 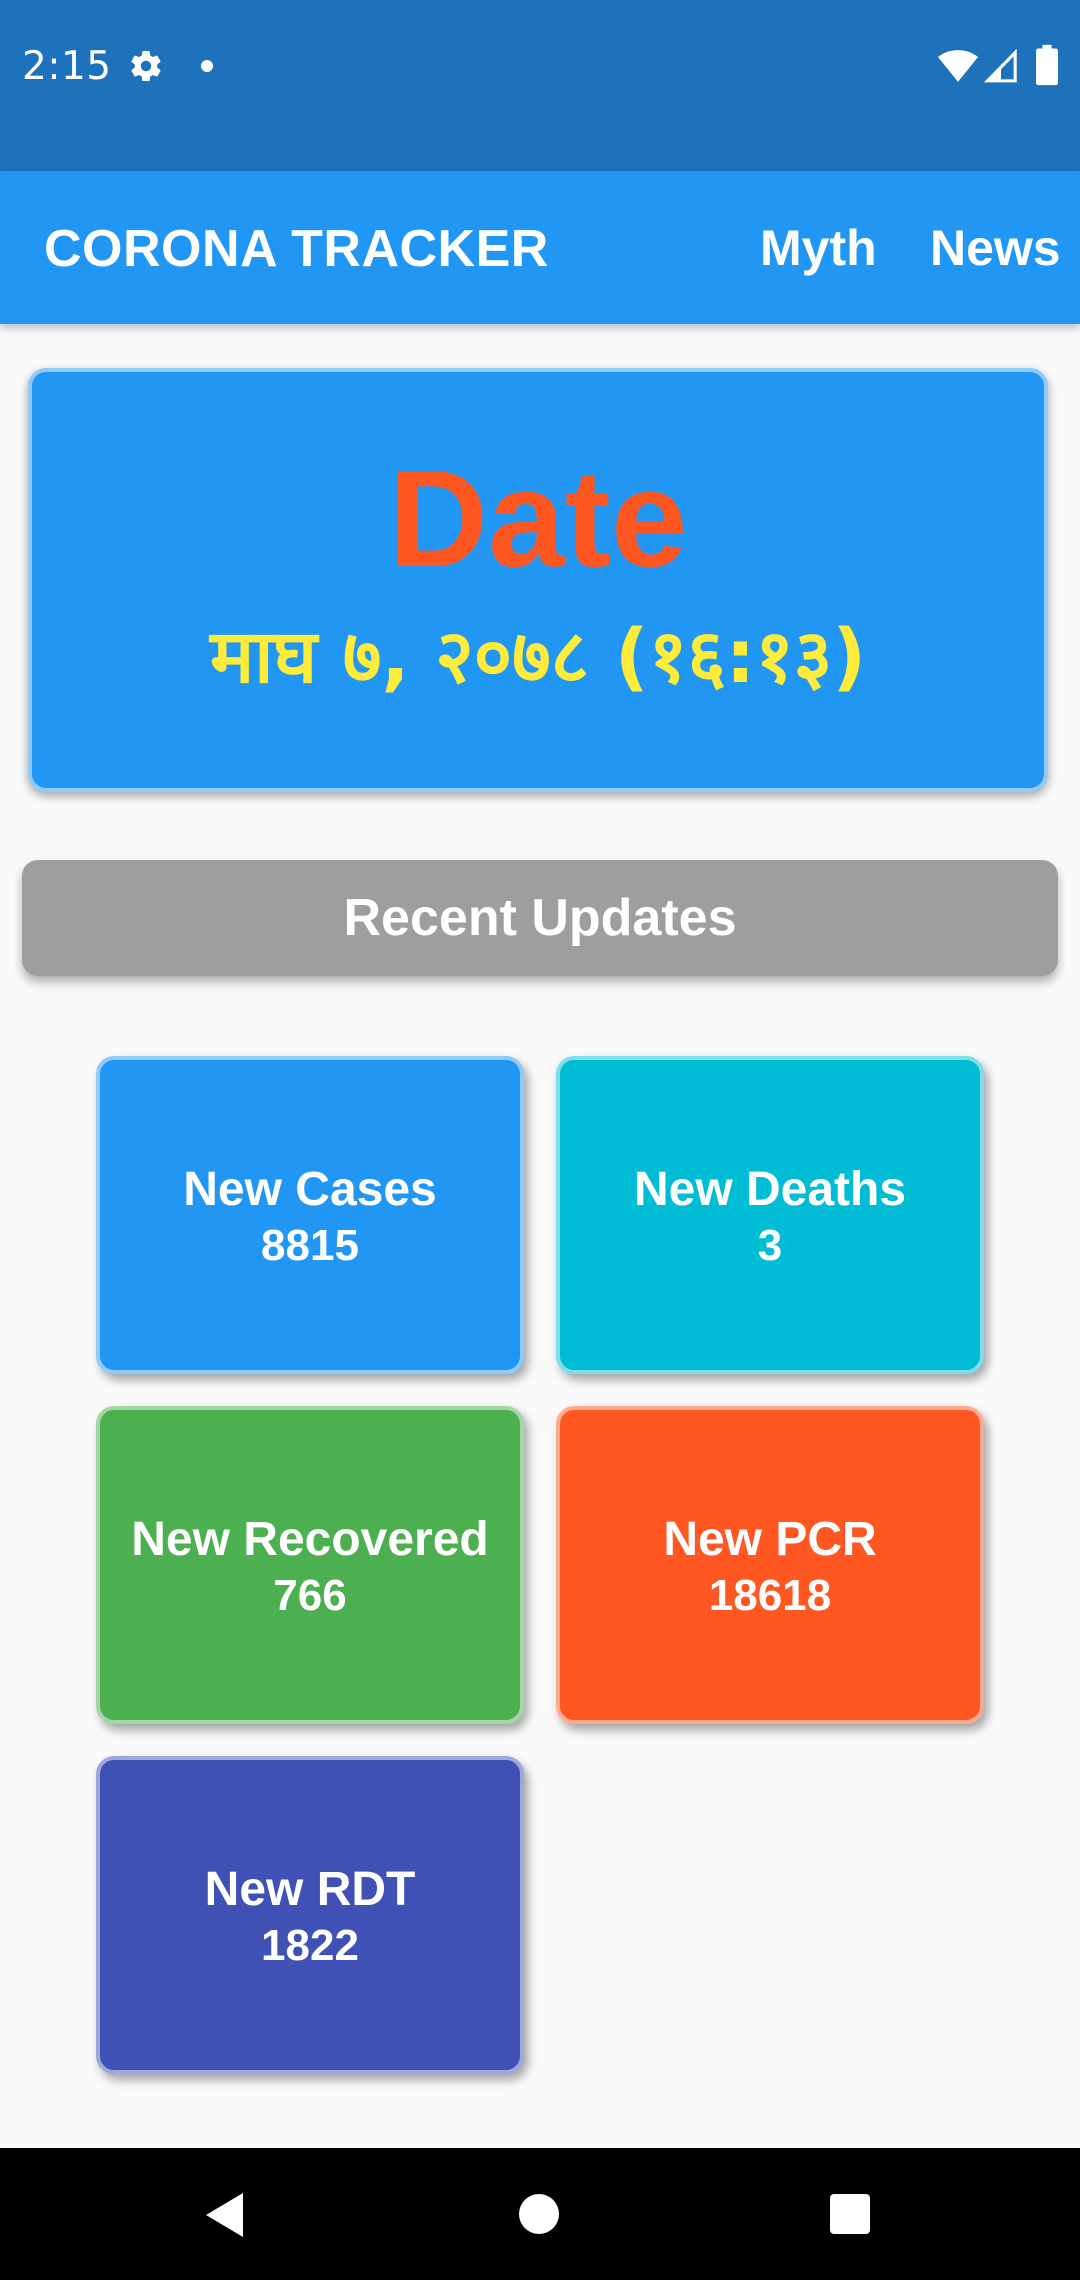 What do you see at coordinates (67, 66) in the screenshot?
I see `status-time: 2:15` at bounding box center [67, 66].